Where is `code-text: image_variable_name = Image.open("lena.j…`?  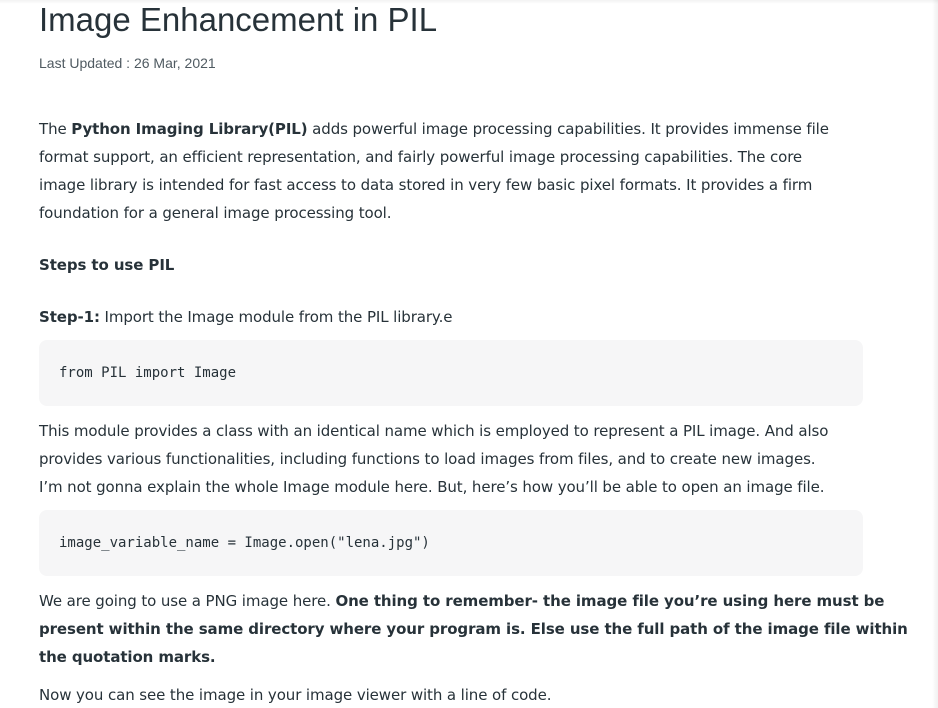 code-text: image_variable_name = Image.open("lena.j… is located at coordinates (244, 543).